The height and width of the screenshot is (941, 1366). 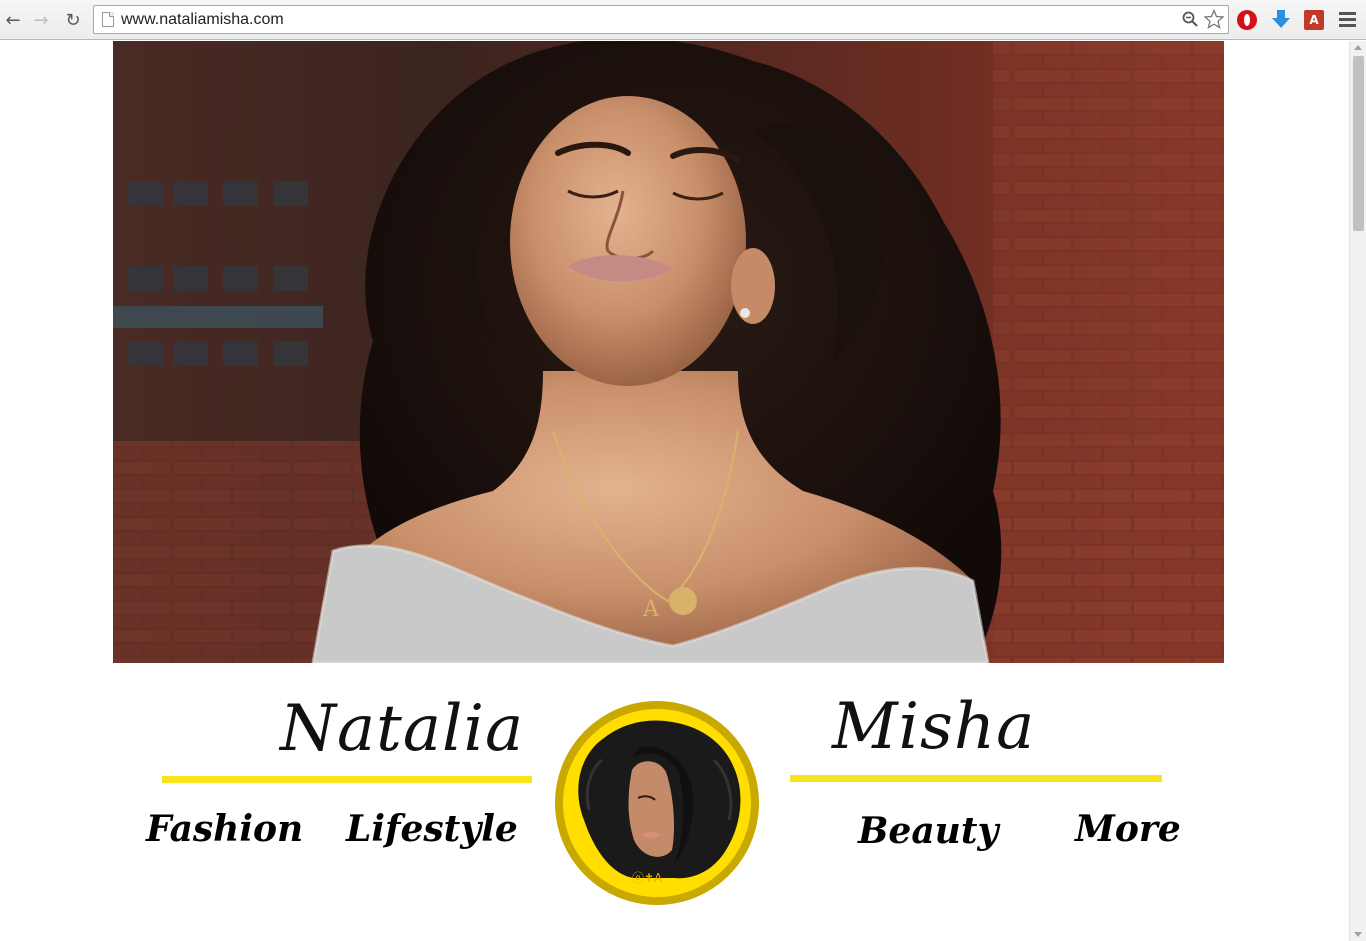 What do you see at coordinates (934, 727) in the screenshot?
I see `brand-last-name: Misha` at bounding box center [934, 727].